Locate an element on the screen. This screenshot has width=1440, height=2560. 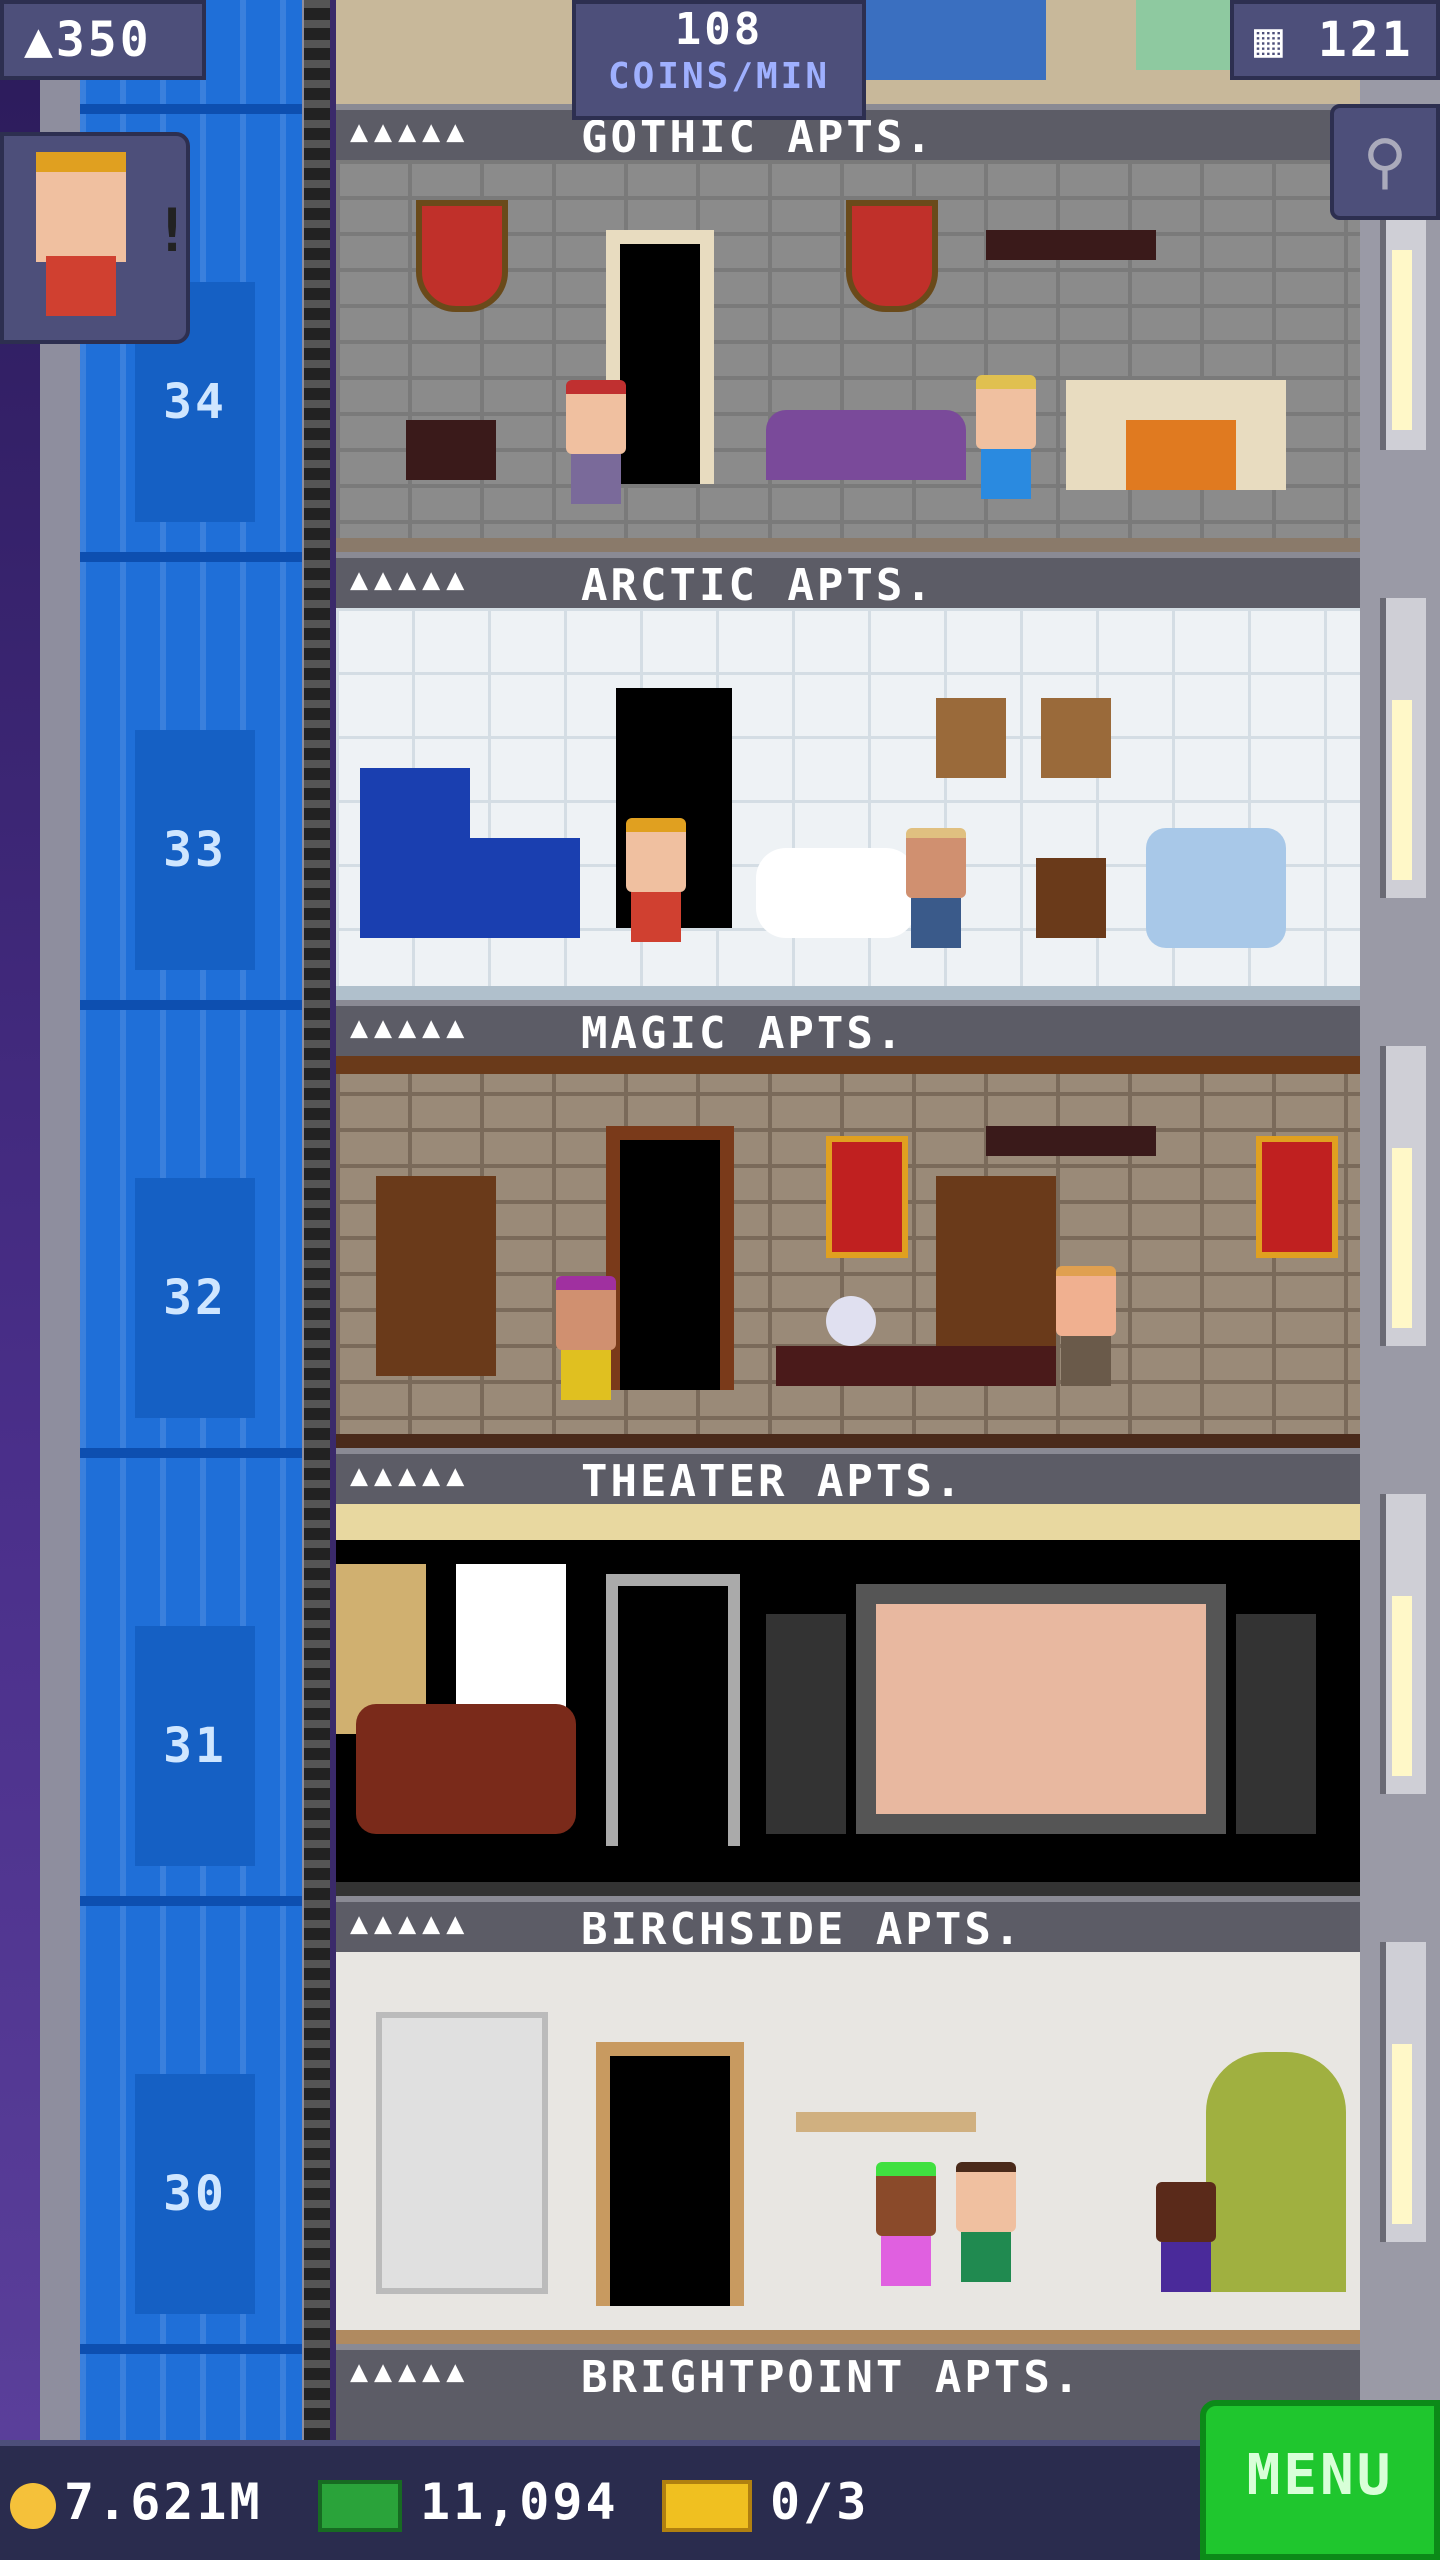
armchair-icon is located at coordinates (1216, 888).